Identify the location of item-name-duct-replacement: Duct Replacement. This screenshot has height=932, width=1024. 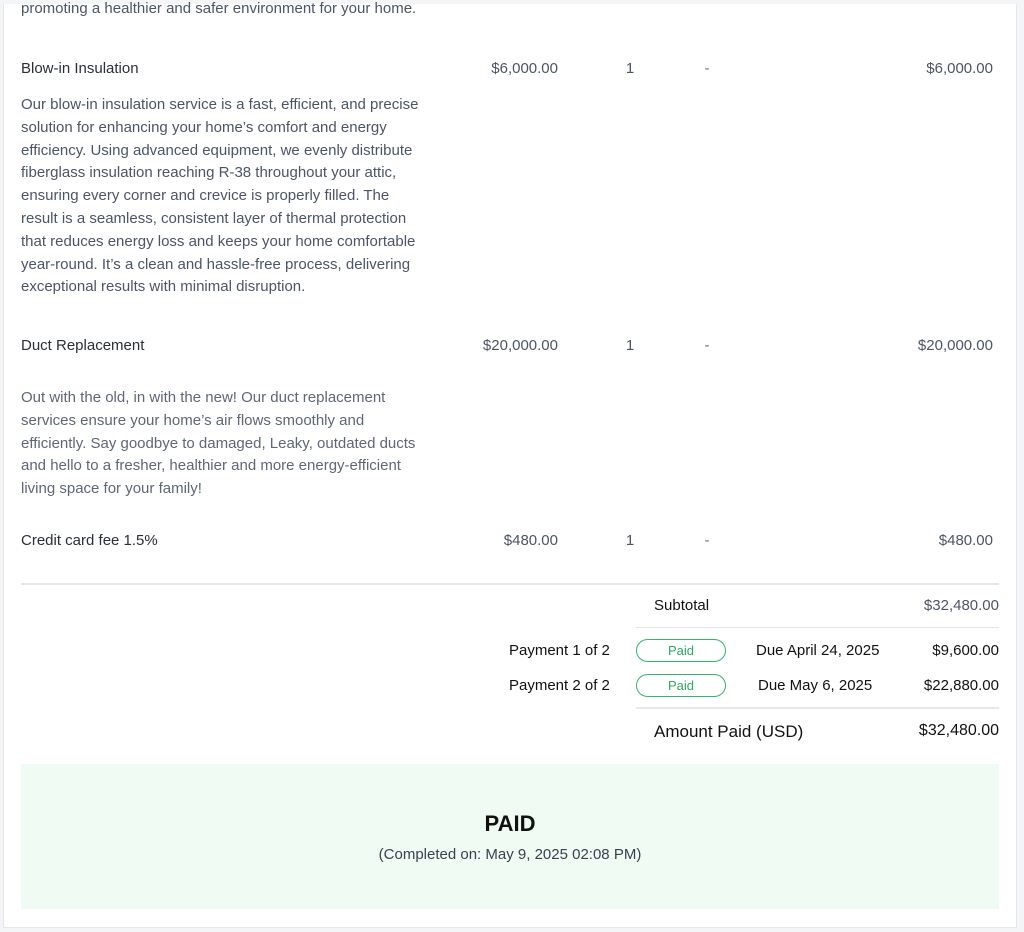
(83, 345).